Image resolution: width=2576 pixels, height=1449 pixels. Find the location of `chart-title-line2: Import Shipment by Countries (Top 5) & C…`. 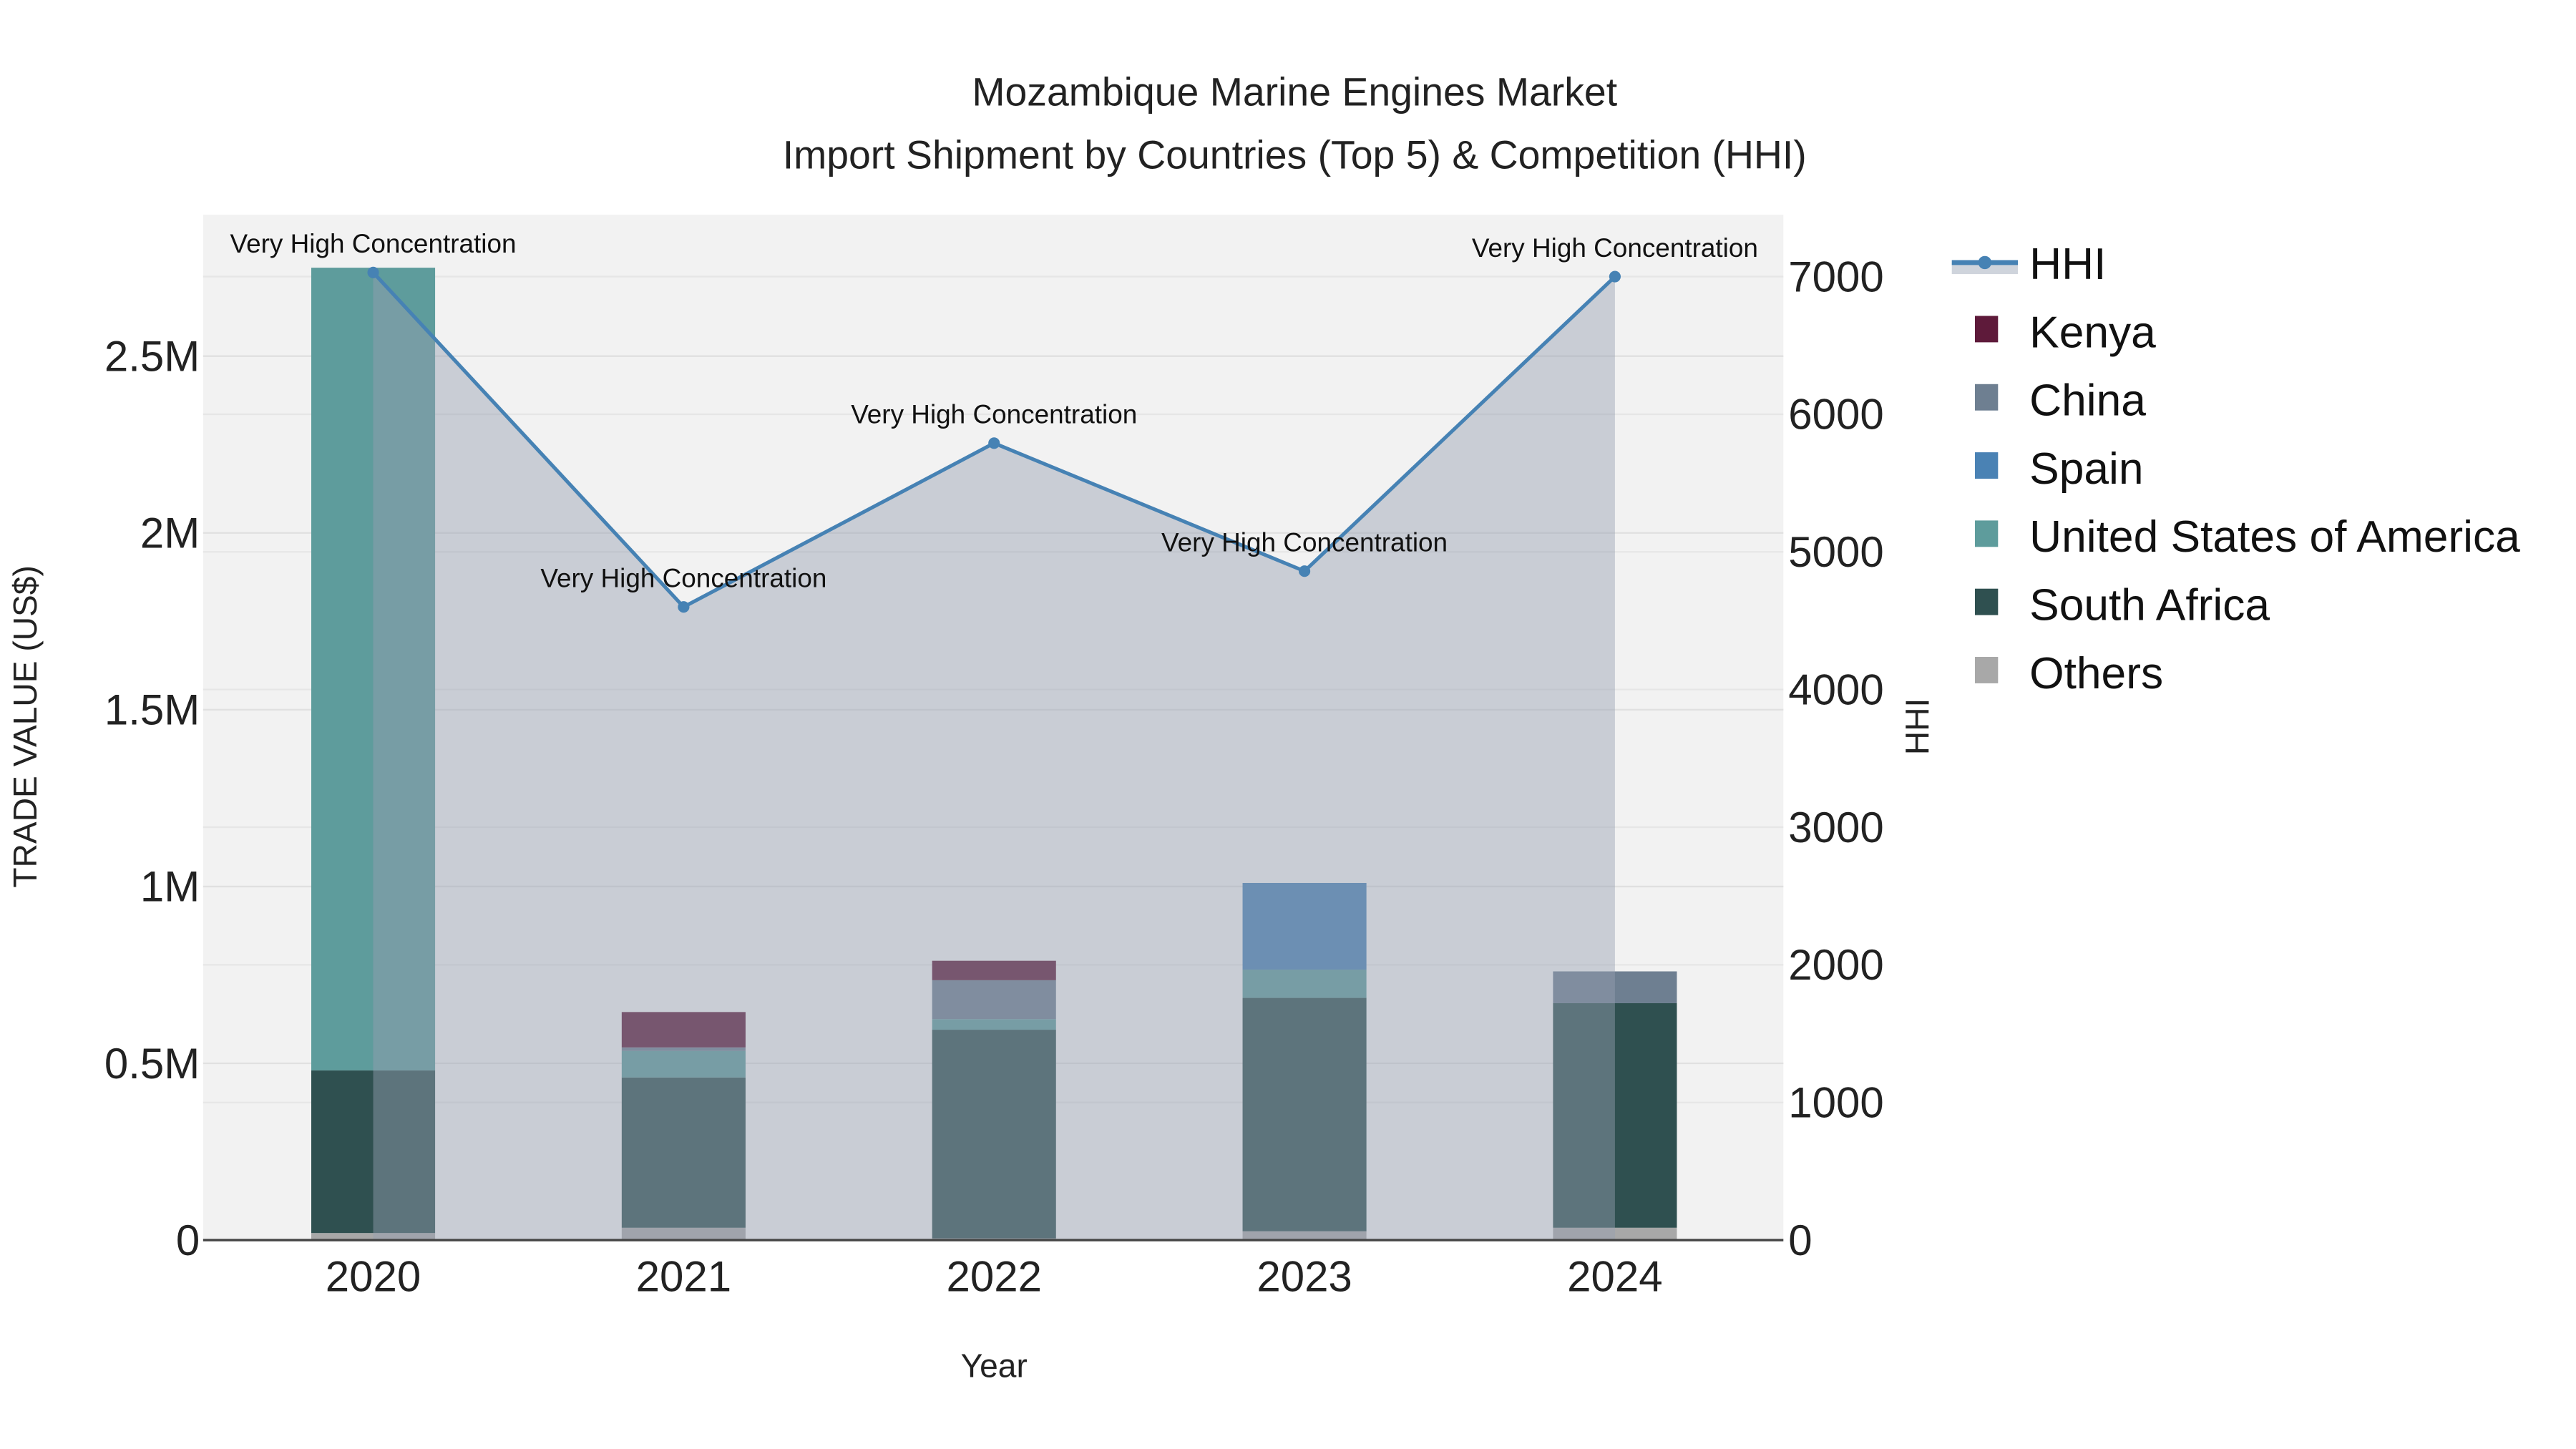

chart-title-line2: Import Shipment by Countries (Top 5) & C… is located at coordinates (1295, 154).